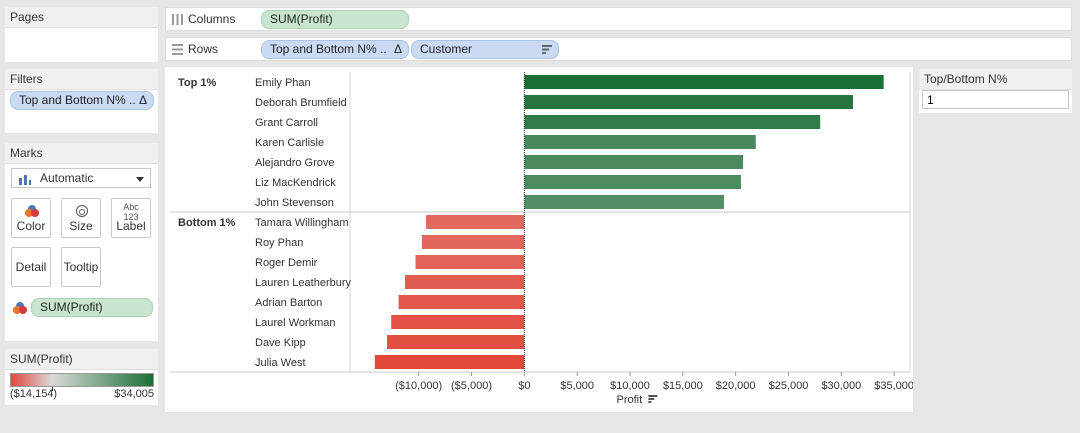 This screenshot has width=1080, height=433. What do you see at coordinates (20, 308) in the screenshot?
I see `color-encoding-icon` at bounding box center [20, 308].